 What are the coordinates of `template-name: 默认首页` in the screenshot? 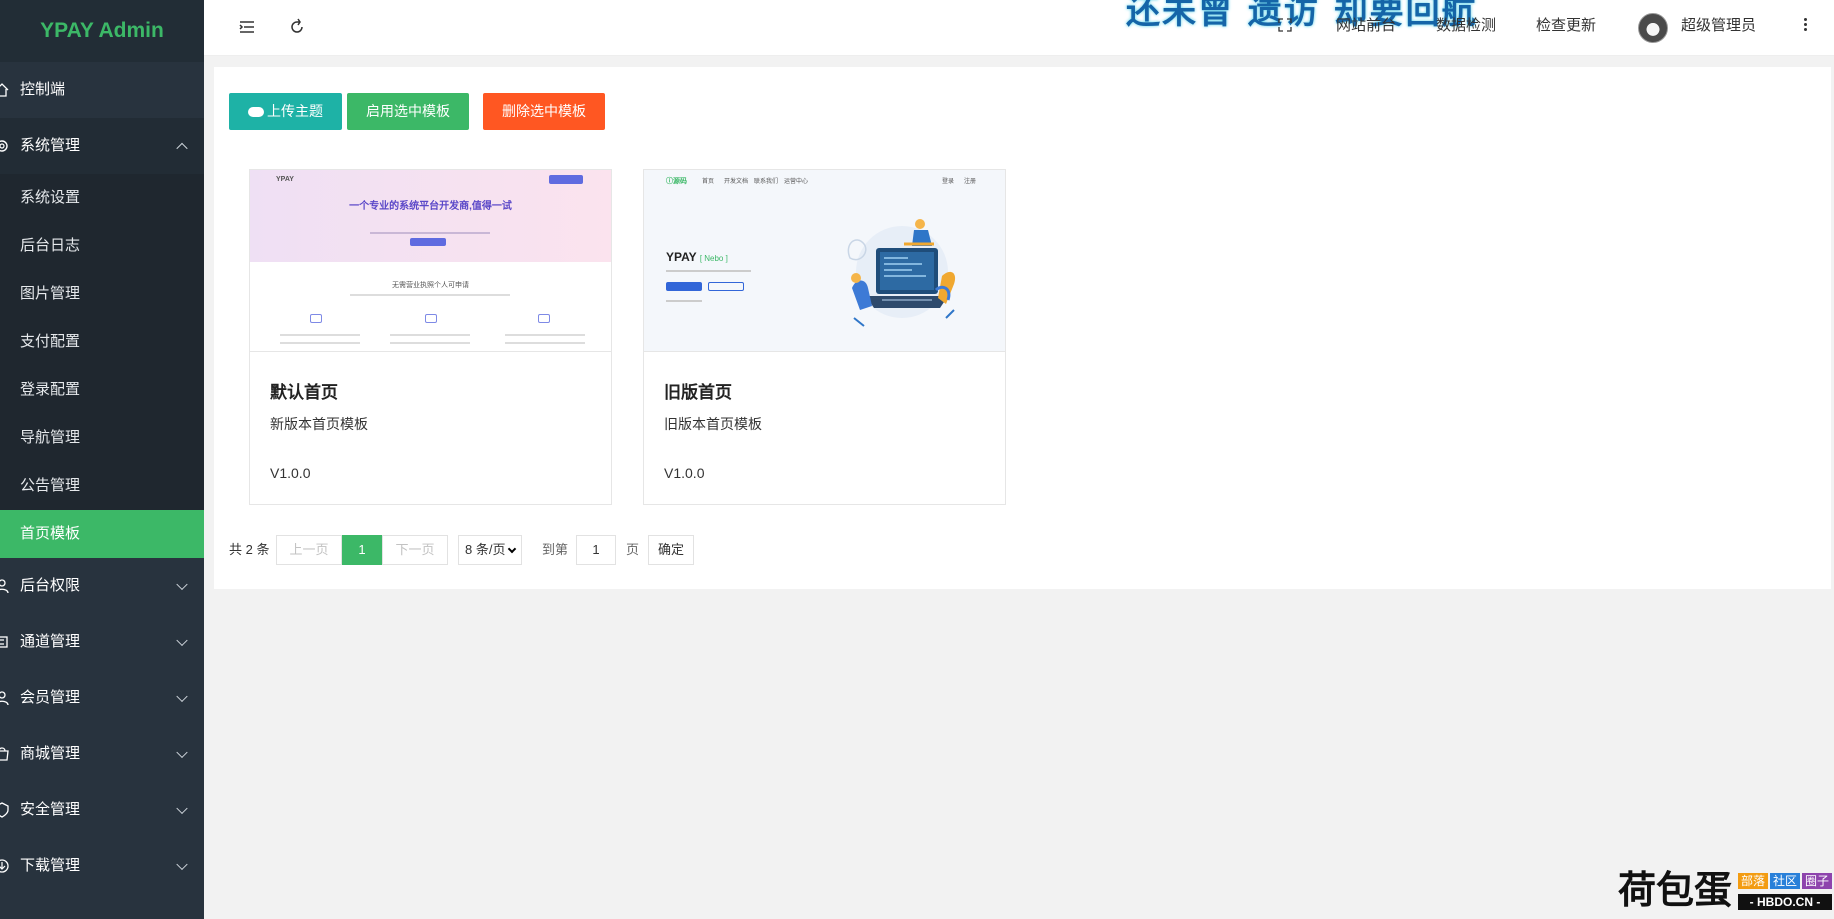 It's located at (304, 392).